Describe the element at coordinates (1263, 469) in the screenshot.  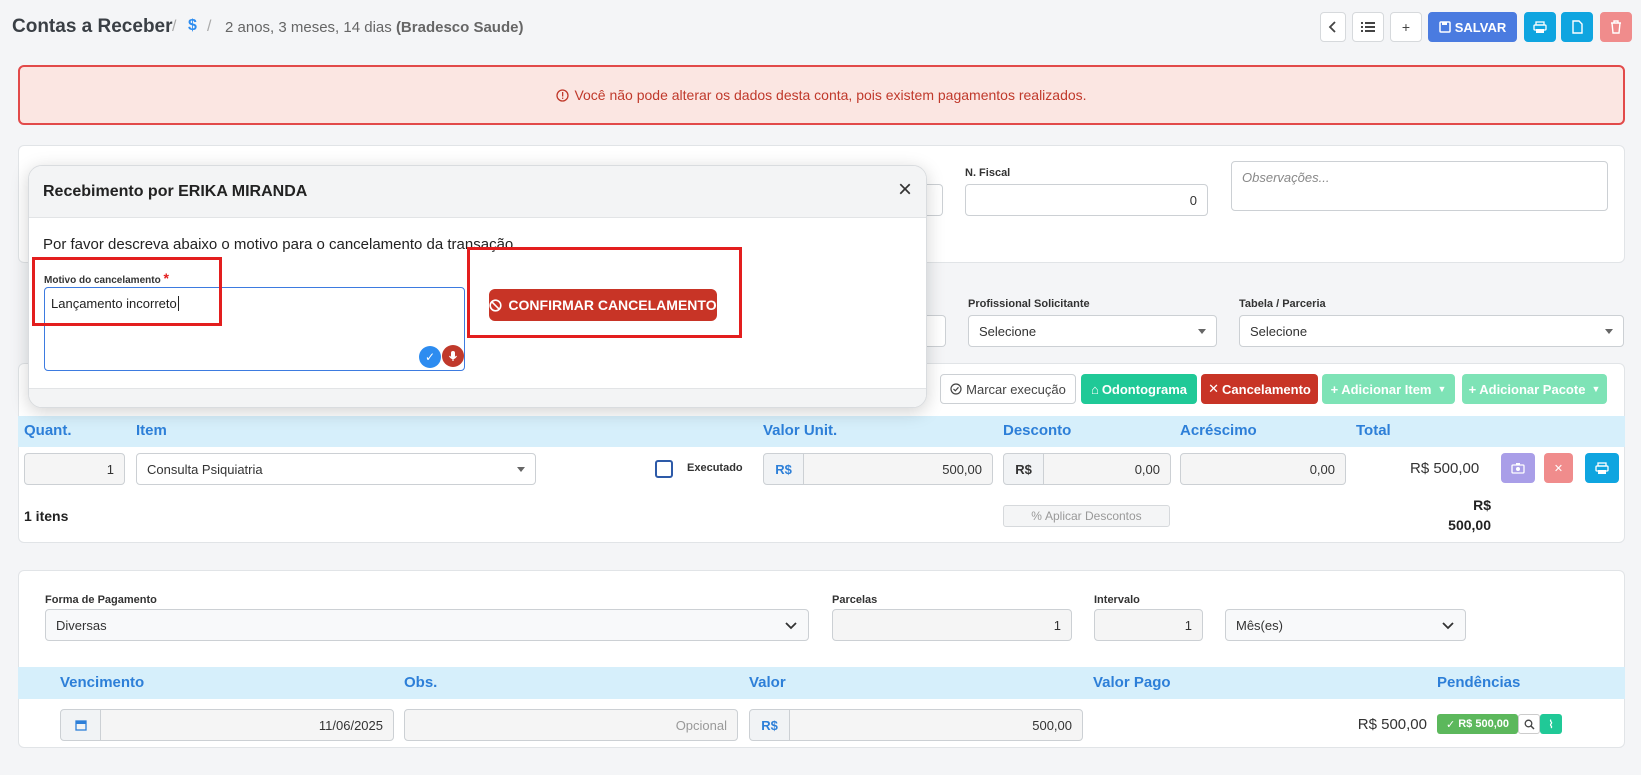
I see `acrescimo-input: 0,00` at that location.